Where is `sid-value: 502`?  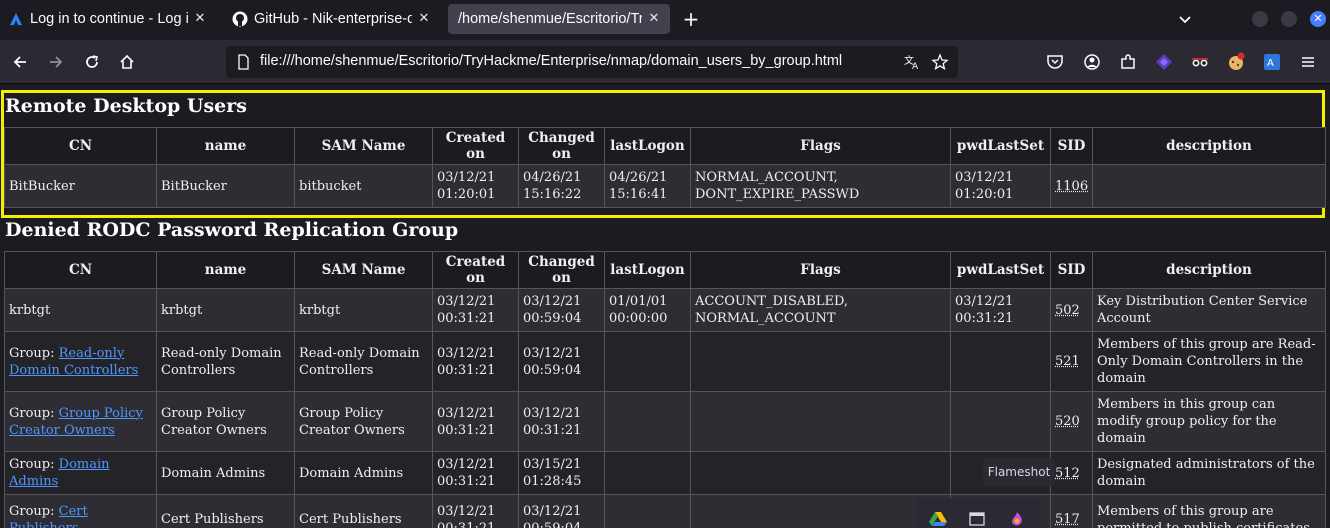 sid-value: 502 is located at coordinates (1067, 310).